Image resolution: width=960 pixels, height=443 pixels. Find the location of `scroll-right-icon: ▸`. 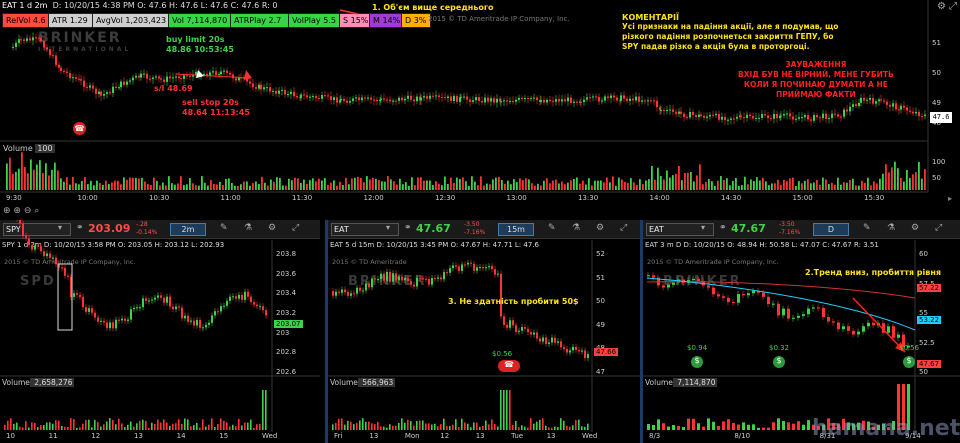

scroll-right-icon: ▸ is located at coordinates (950, 198).